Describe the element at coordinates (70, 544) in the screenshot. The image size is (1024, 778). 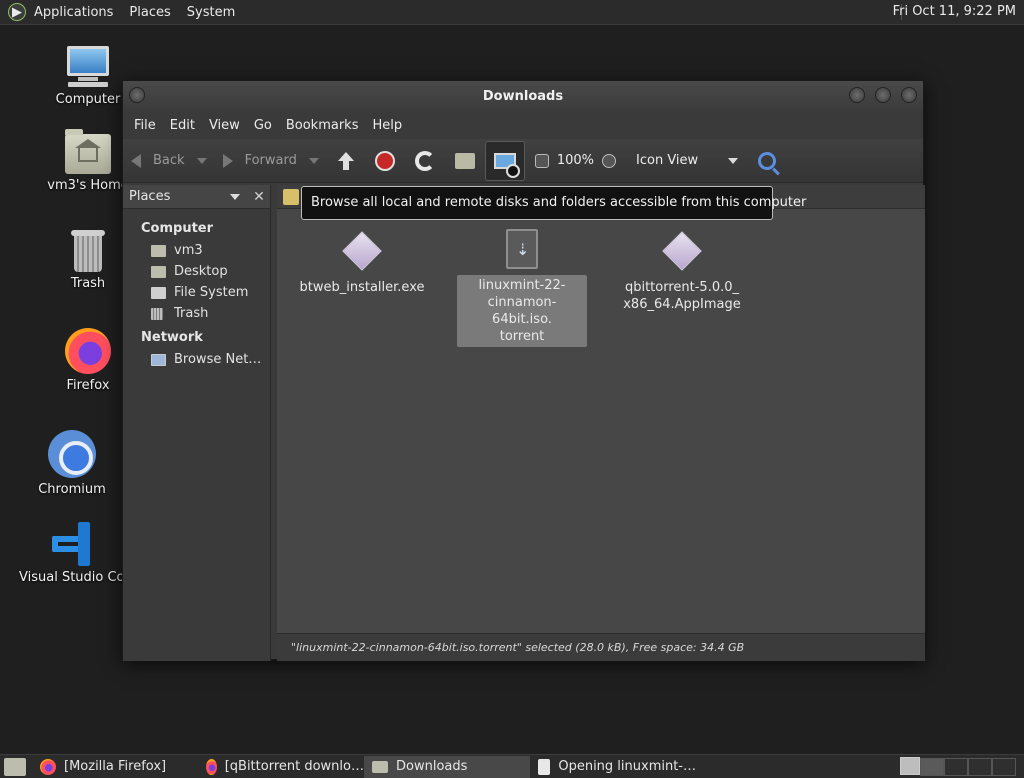
I see `vscode-icon` at that location.